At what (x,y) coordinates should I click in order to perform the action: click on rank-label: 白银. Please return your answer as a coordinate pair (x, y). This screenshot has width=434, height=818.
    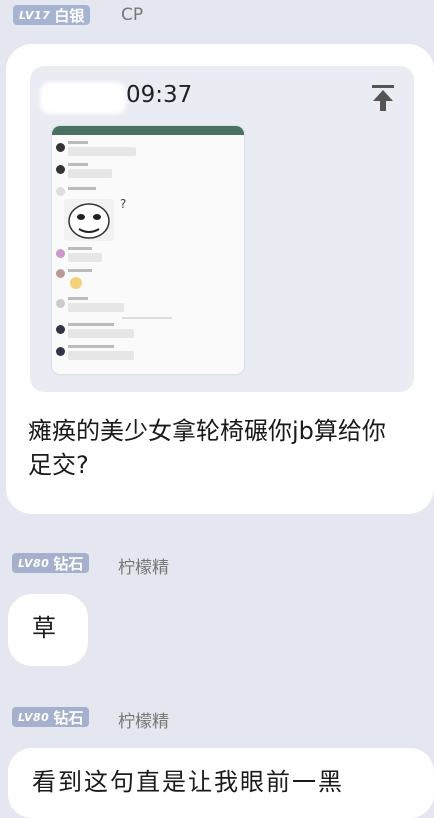
    Looking at the image, I should click on (69, 15).